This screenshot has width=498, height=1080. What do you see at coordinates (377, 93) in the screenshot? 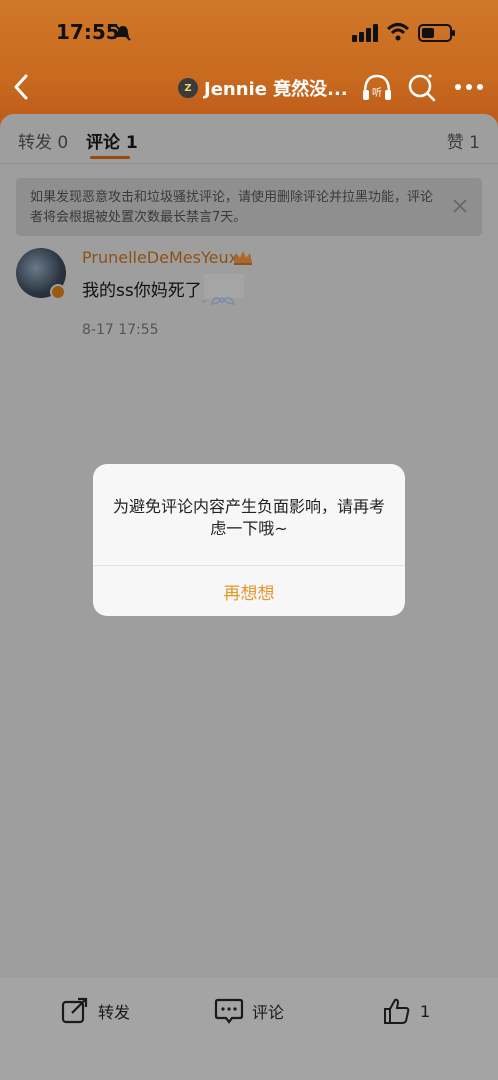
I see `svg-text: 听` at bounding box center [377, 93].